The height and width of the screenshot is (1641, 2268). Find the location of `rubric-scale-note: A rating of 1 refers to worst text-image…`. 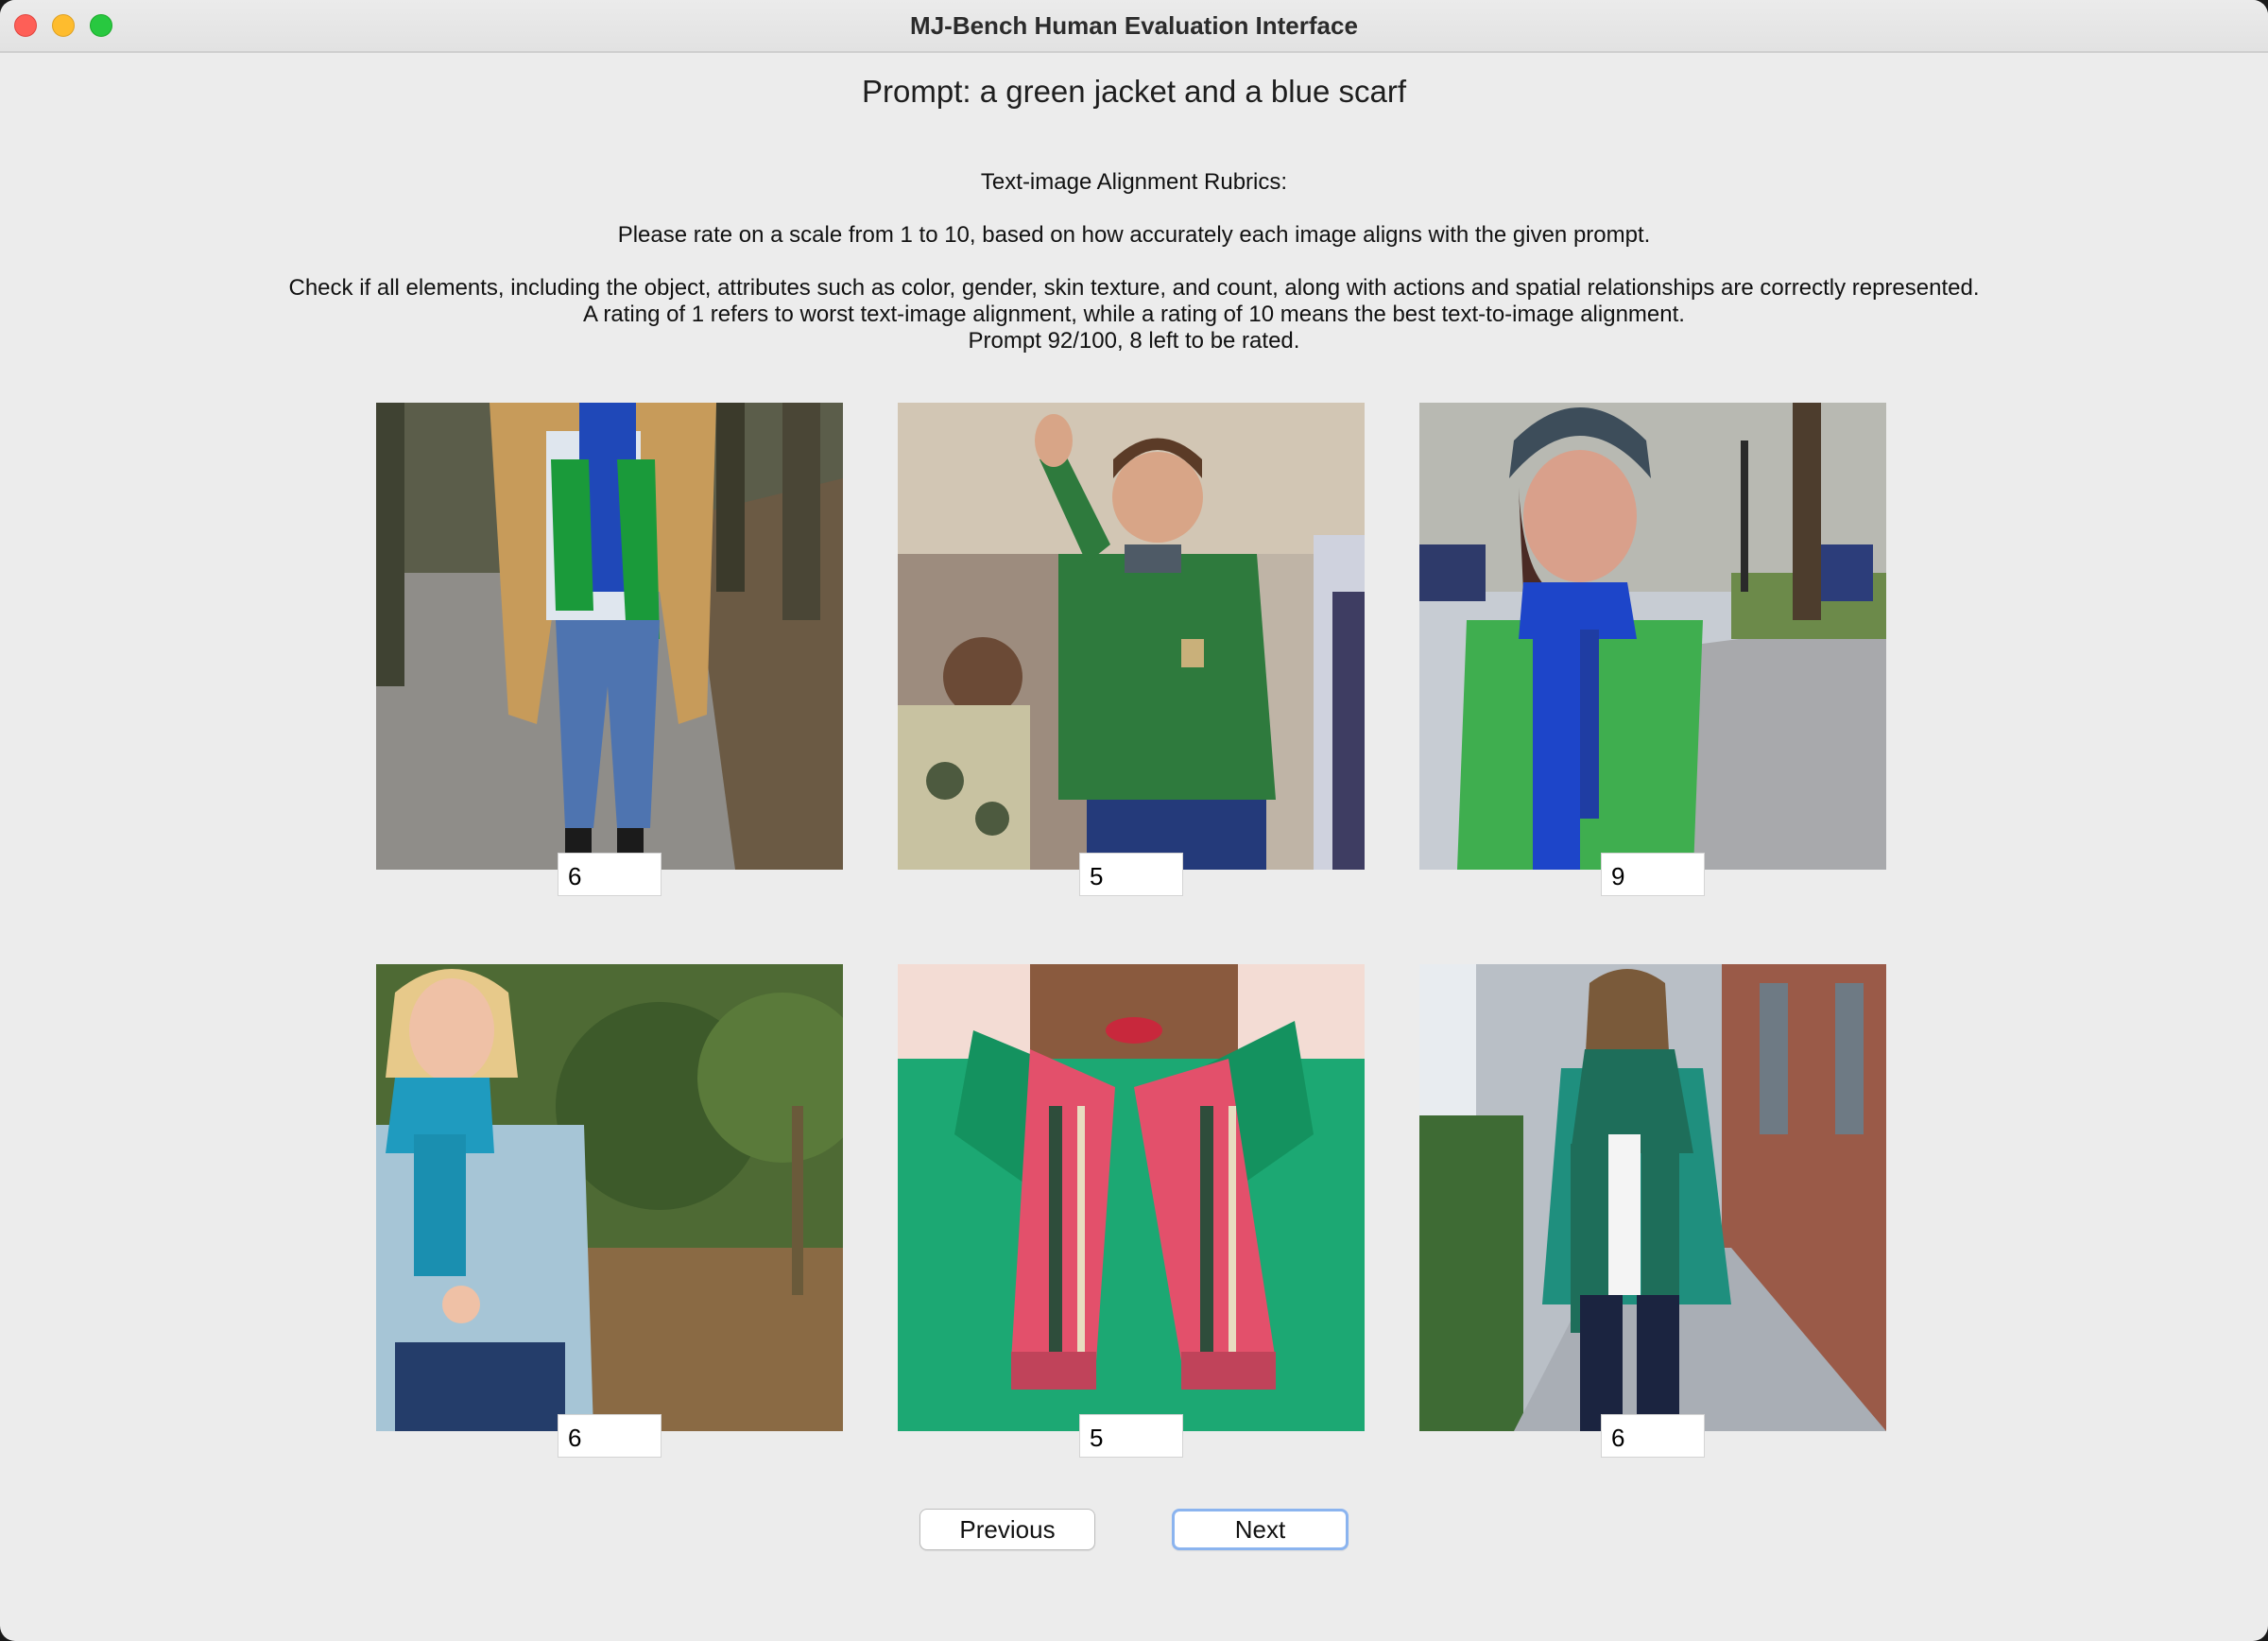

rubric-scale-note: A rating of 1 refers to worst text-image… is located at coordinates (1134, 314).